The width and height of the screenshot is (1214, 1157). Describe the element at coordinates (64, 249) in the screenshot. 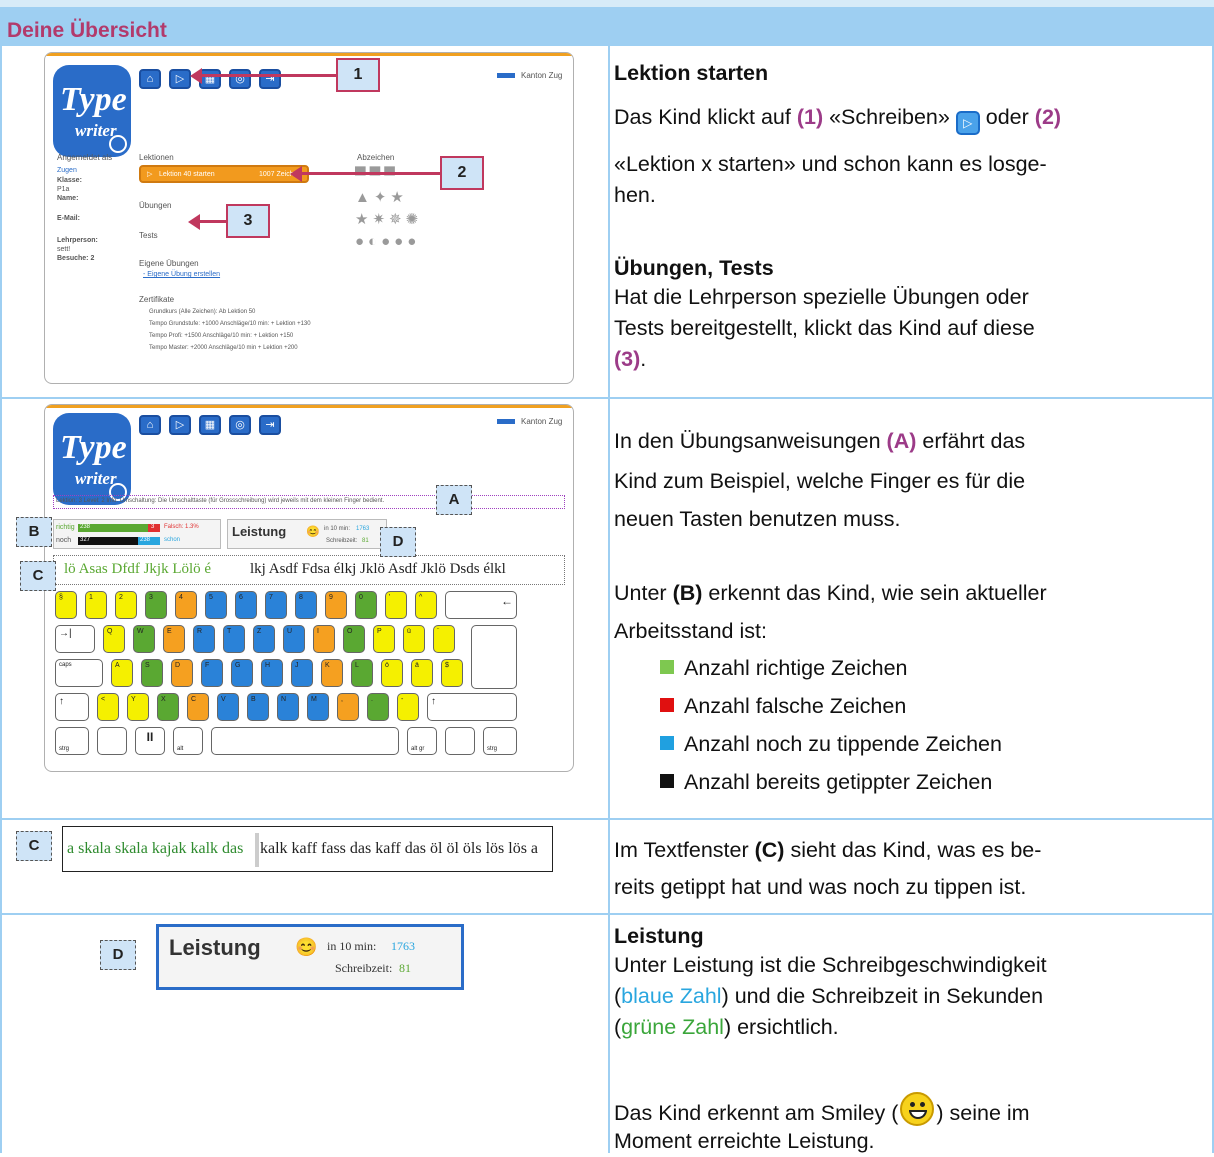

I see `lehrperson-value: sett!` at that location.